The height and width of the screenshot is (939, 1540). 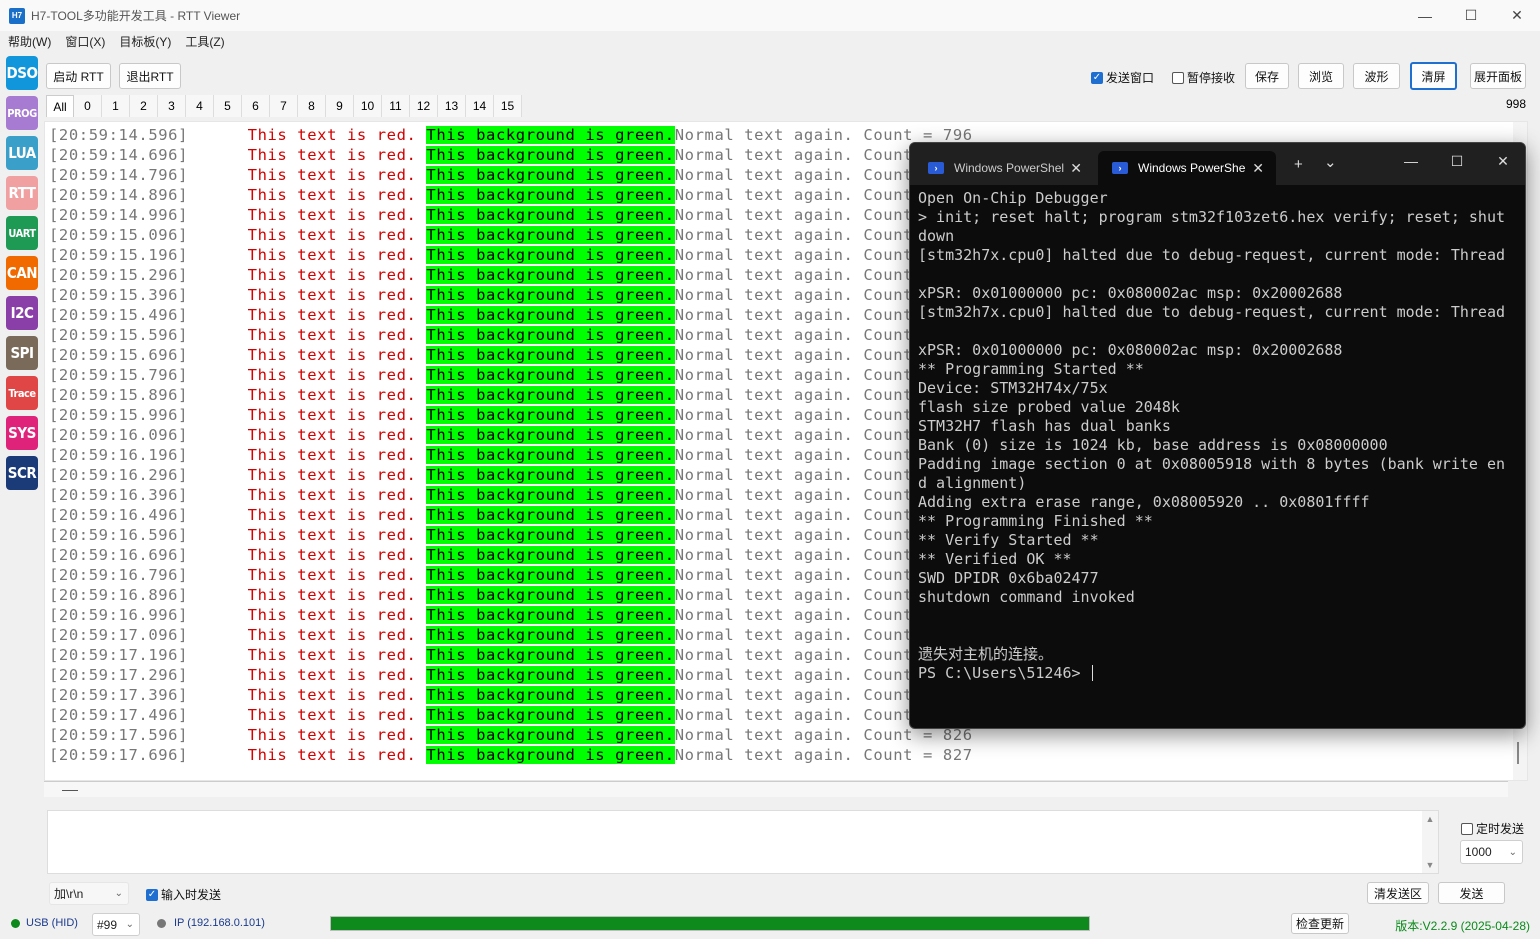 I want to click on channel-tab-10: 10, so click(x=368, y=106).